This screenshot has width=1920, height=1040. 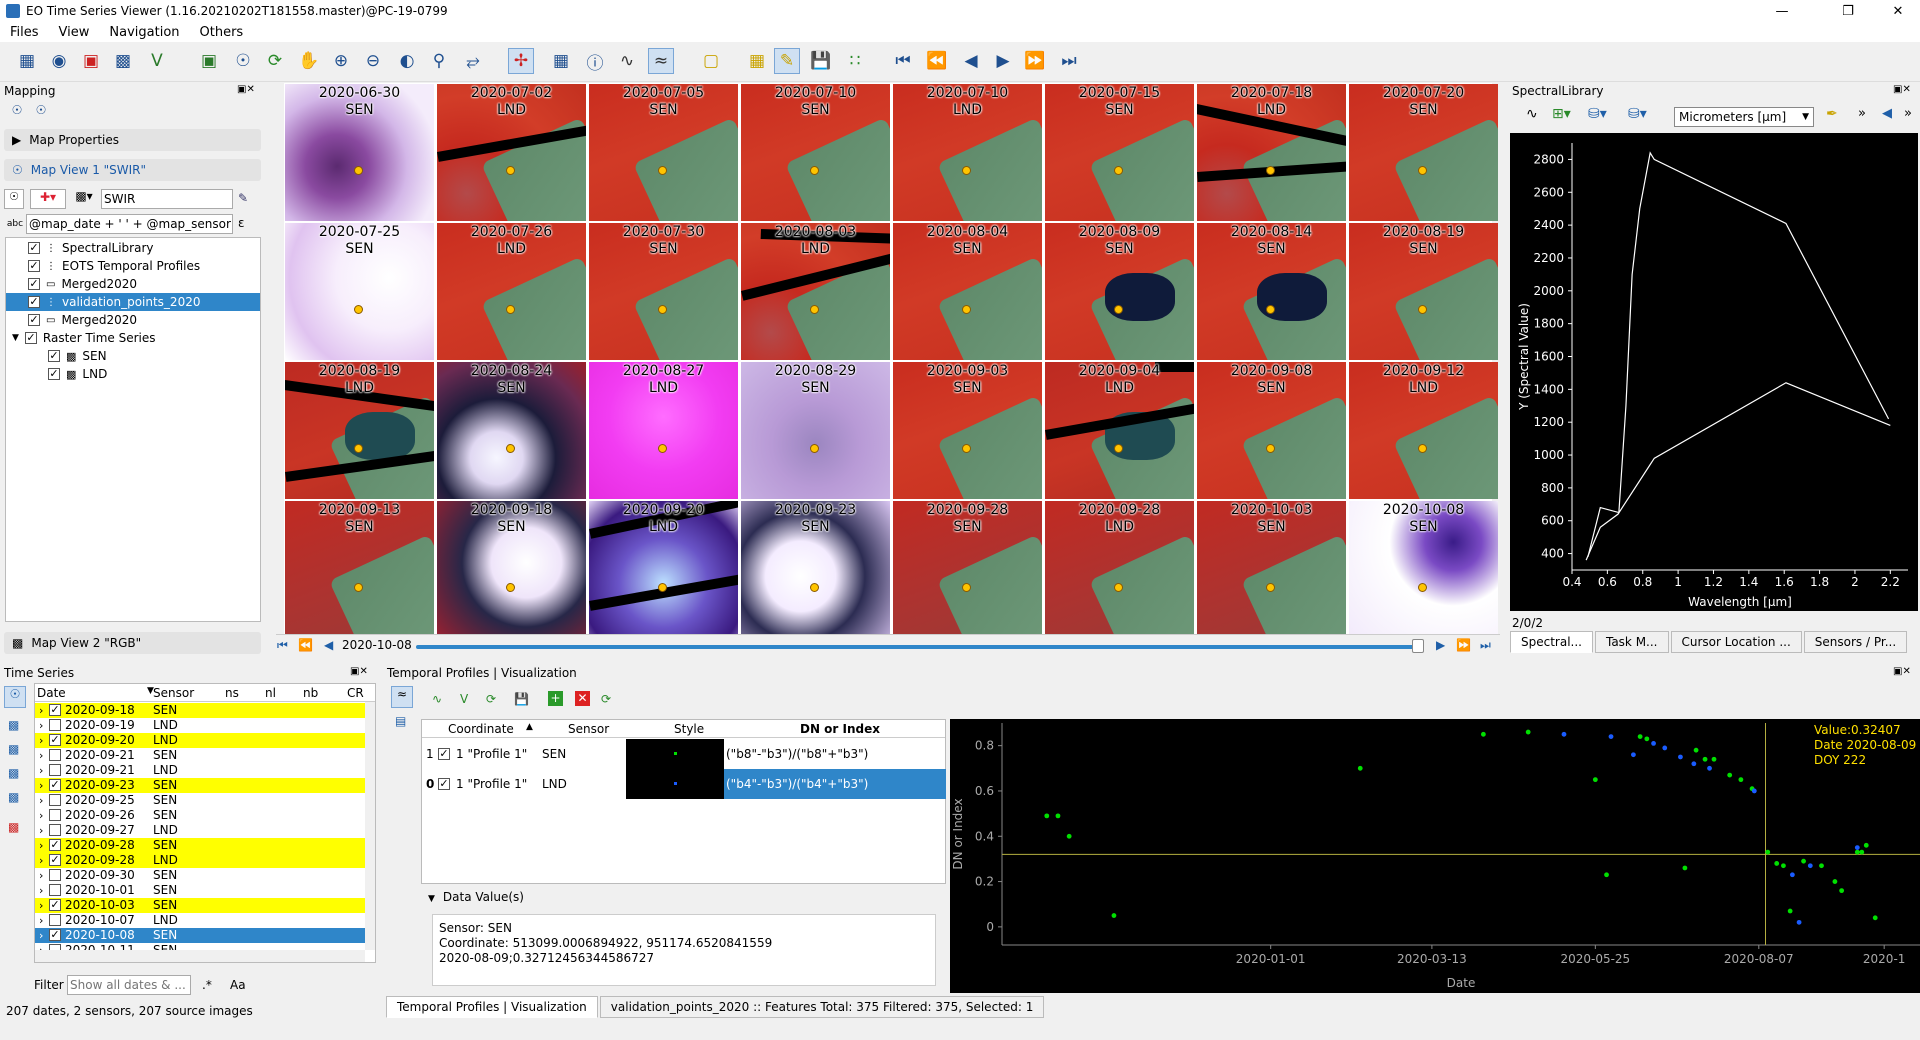 What do you see at coordinates (1848, 11) in the screenshot?
I see `maximize-button: ❐` at bounding box center [1848, 11].